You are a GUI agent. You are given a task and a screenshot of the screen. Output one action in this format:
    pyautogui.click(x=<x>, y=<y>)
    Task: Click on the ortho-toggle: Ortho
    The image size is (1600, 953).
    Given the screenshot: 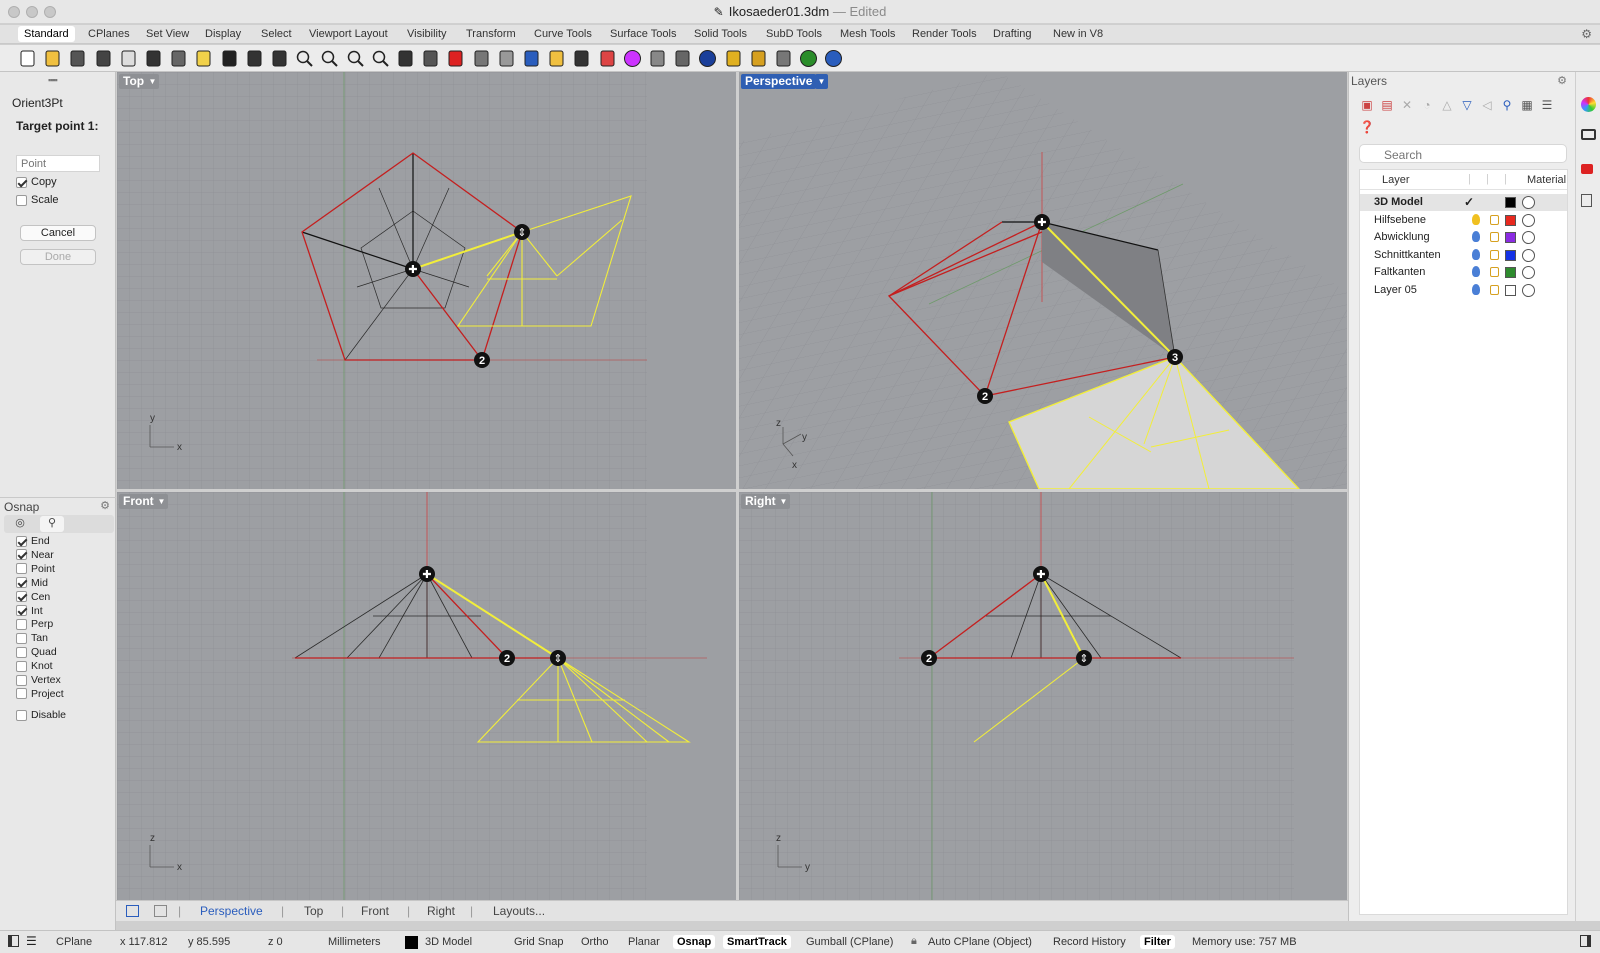 What is the action you would take?
    pyautogui.click(x=595, y=942)
    